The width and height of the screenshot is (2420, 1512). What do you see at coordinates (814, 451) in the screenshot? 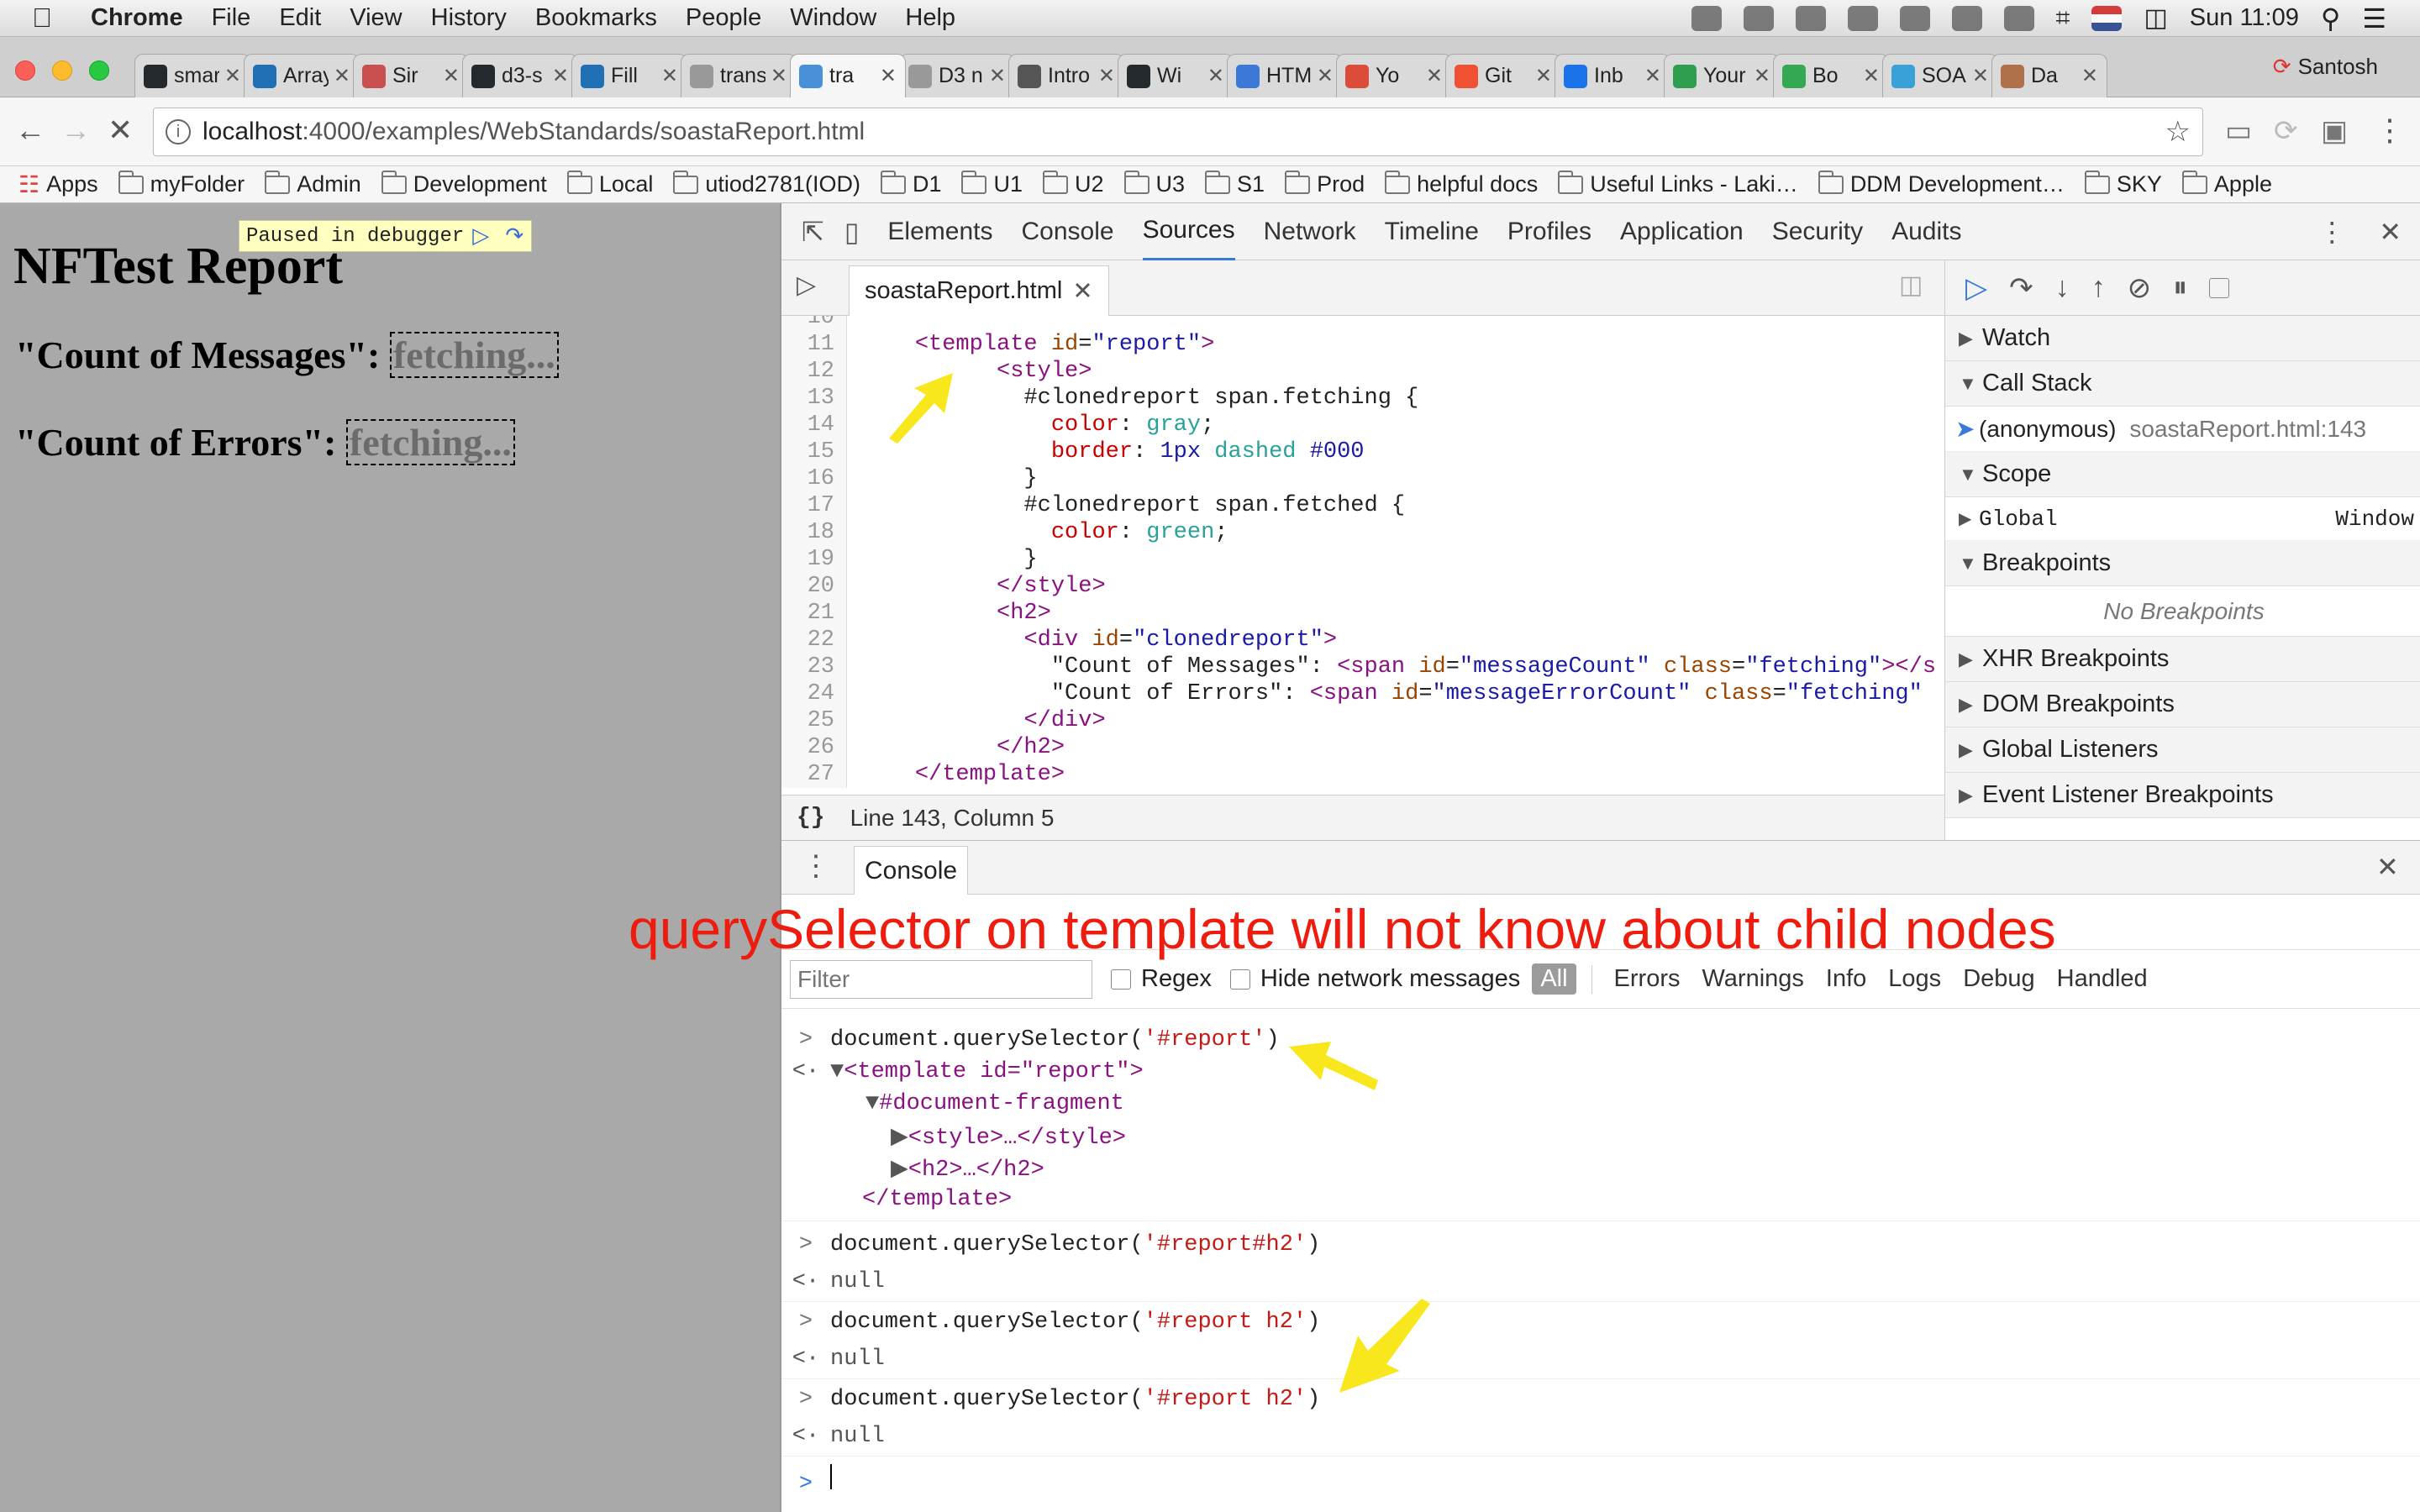
I see `line-number: 15` at bounding box center [814, 451].